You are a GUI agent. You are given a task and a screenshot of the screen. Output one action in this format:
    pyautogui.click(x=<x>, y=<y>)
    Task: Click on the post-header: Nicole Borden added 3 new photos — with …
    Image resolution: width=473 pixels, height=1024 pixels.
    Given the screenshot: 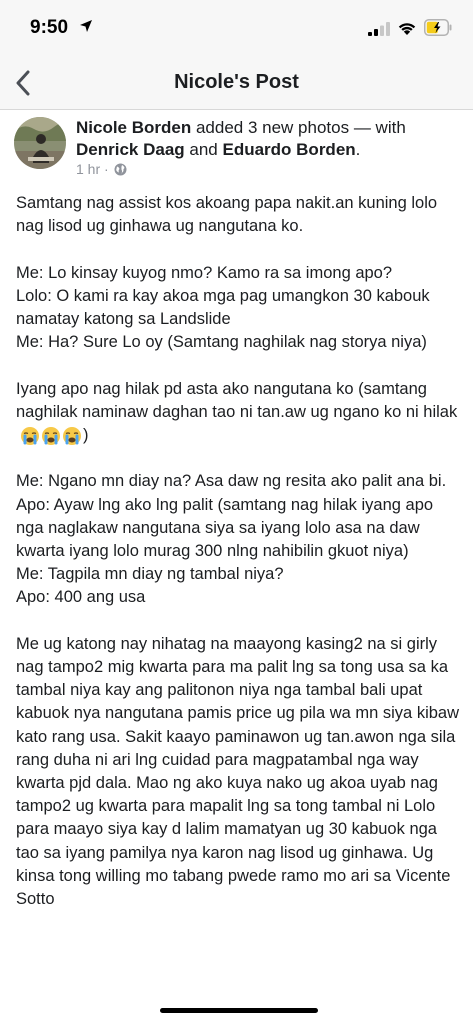 What is the action you would take?
    pyautogui.click(x=239, y=149)
    